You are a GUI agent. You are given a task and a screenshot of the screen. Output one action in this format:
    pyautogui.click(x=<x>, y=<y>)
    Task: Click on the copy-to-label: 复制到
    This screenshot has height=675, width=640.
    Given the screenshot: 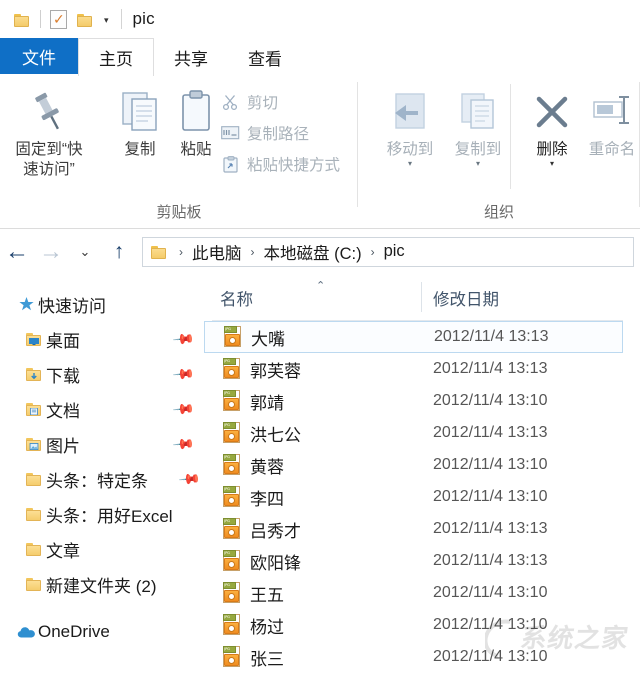 What is the action you would take?
    pyautogui.click(x=478, y=149)
    